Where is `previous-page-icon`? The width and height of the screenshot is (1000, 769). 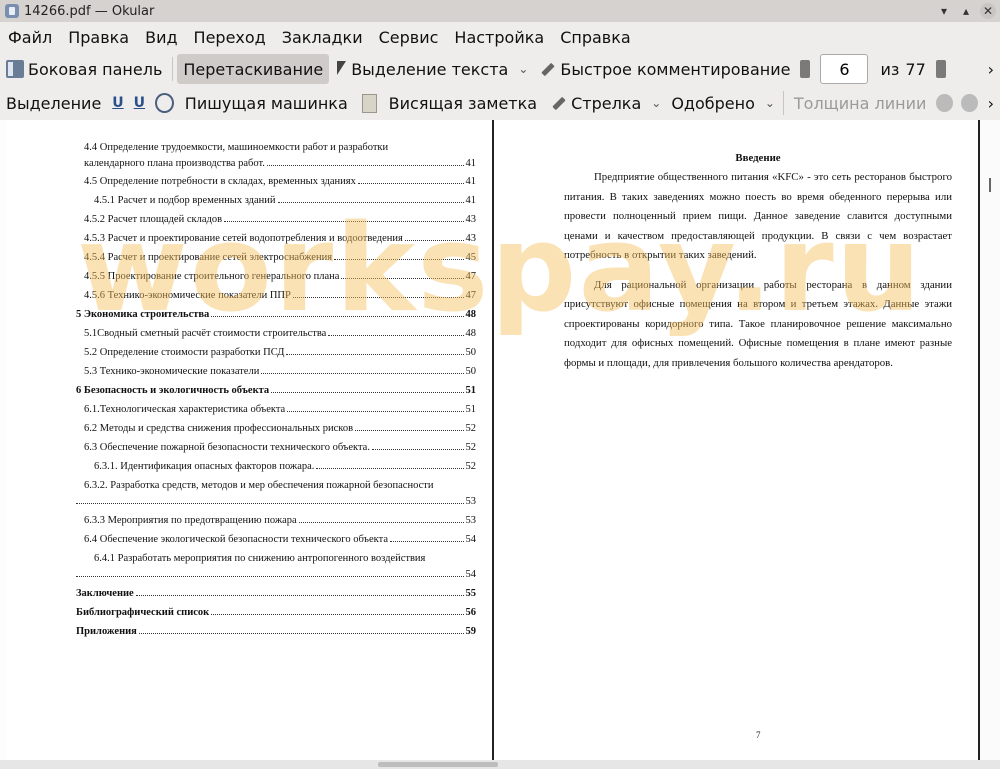
previous-page-icon is located at coordinates (805, 69).